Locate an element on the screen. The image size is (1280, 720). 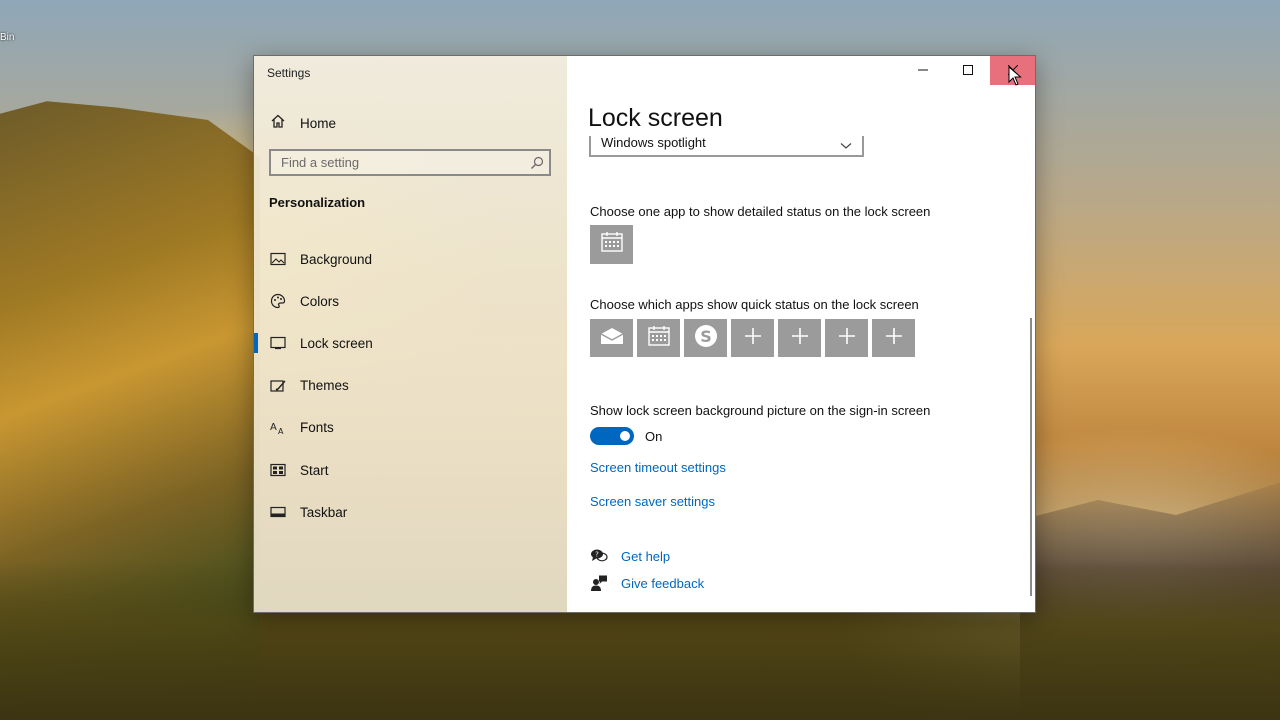
themes-brush-icon is located at coordinates (278, 386).